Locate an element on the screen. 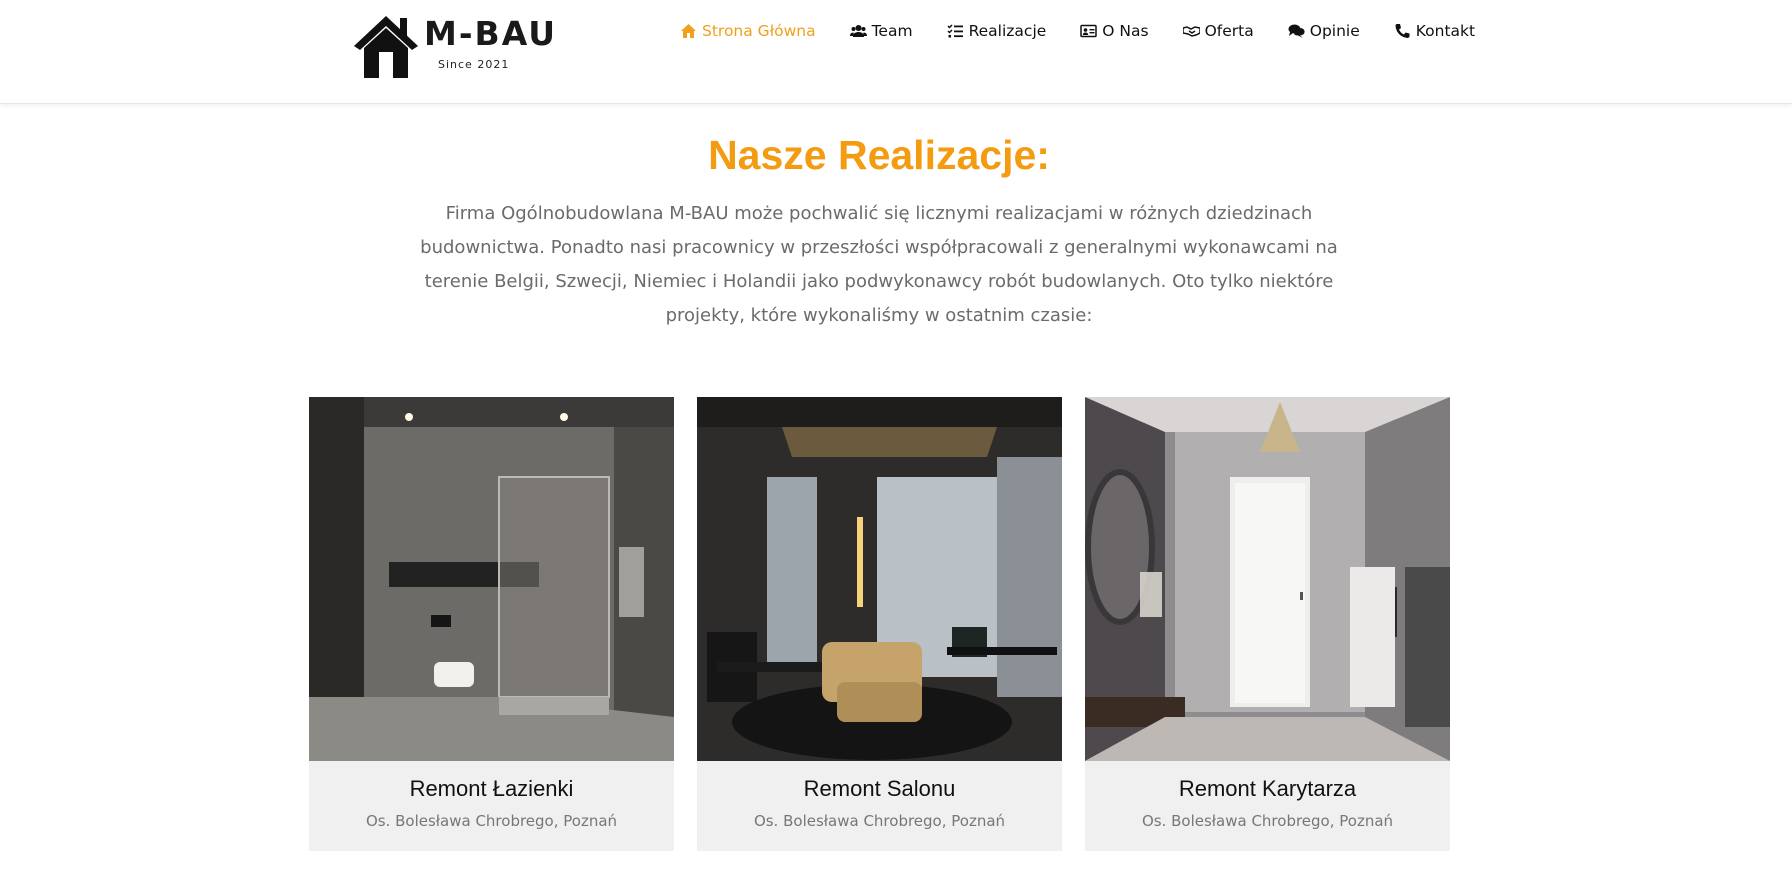 Image resolution: width=1792 pixels, height=871 pixels. nav-item-kontakt: Kontakt is located at coordinates (1434, 31).